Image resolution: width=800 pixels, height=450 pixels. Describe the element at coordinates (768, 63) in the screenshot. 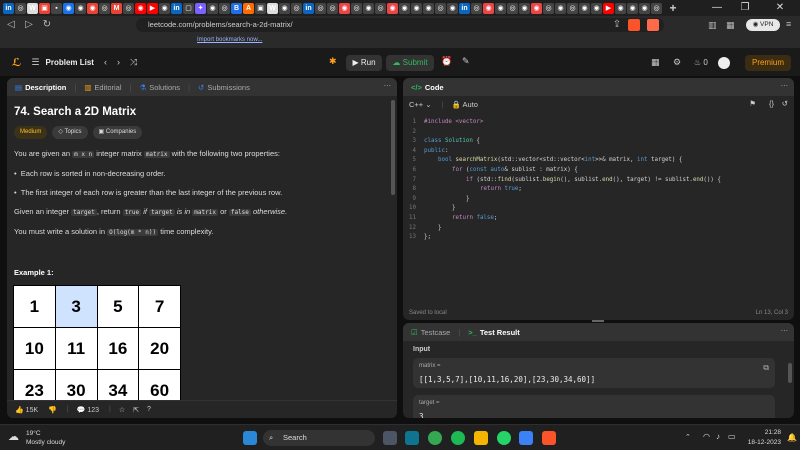

I see `premium-button: Premium` at that location.